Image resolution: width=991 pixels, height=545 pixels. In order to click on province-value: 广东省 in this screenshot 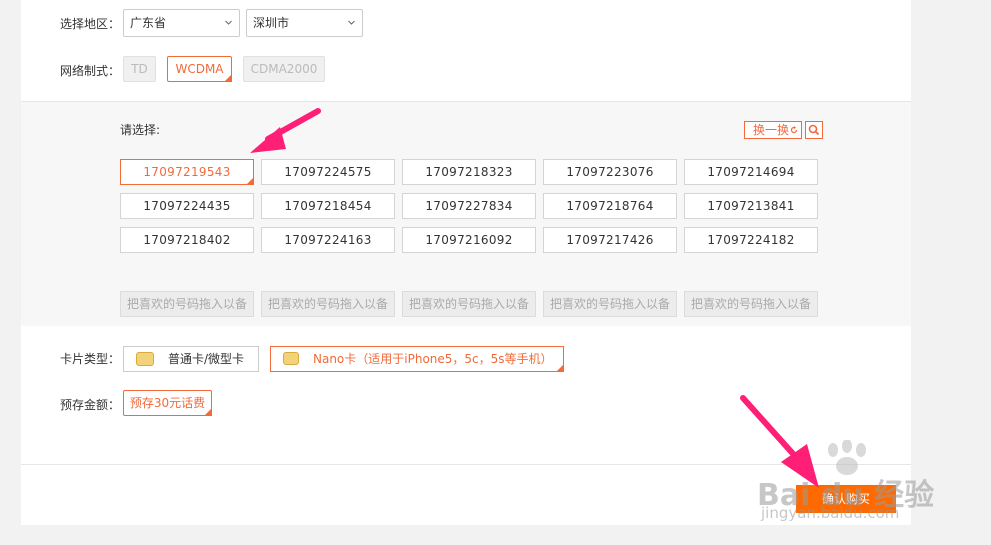, I will do `click(148, 23)`.